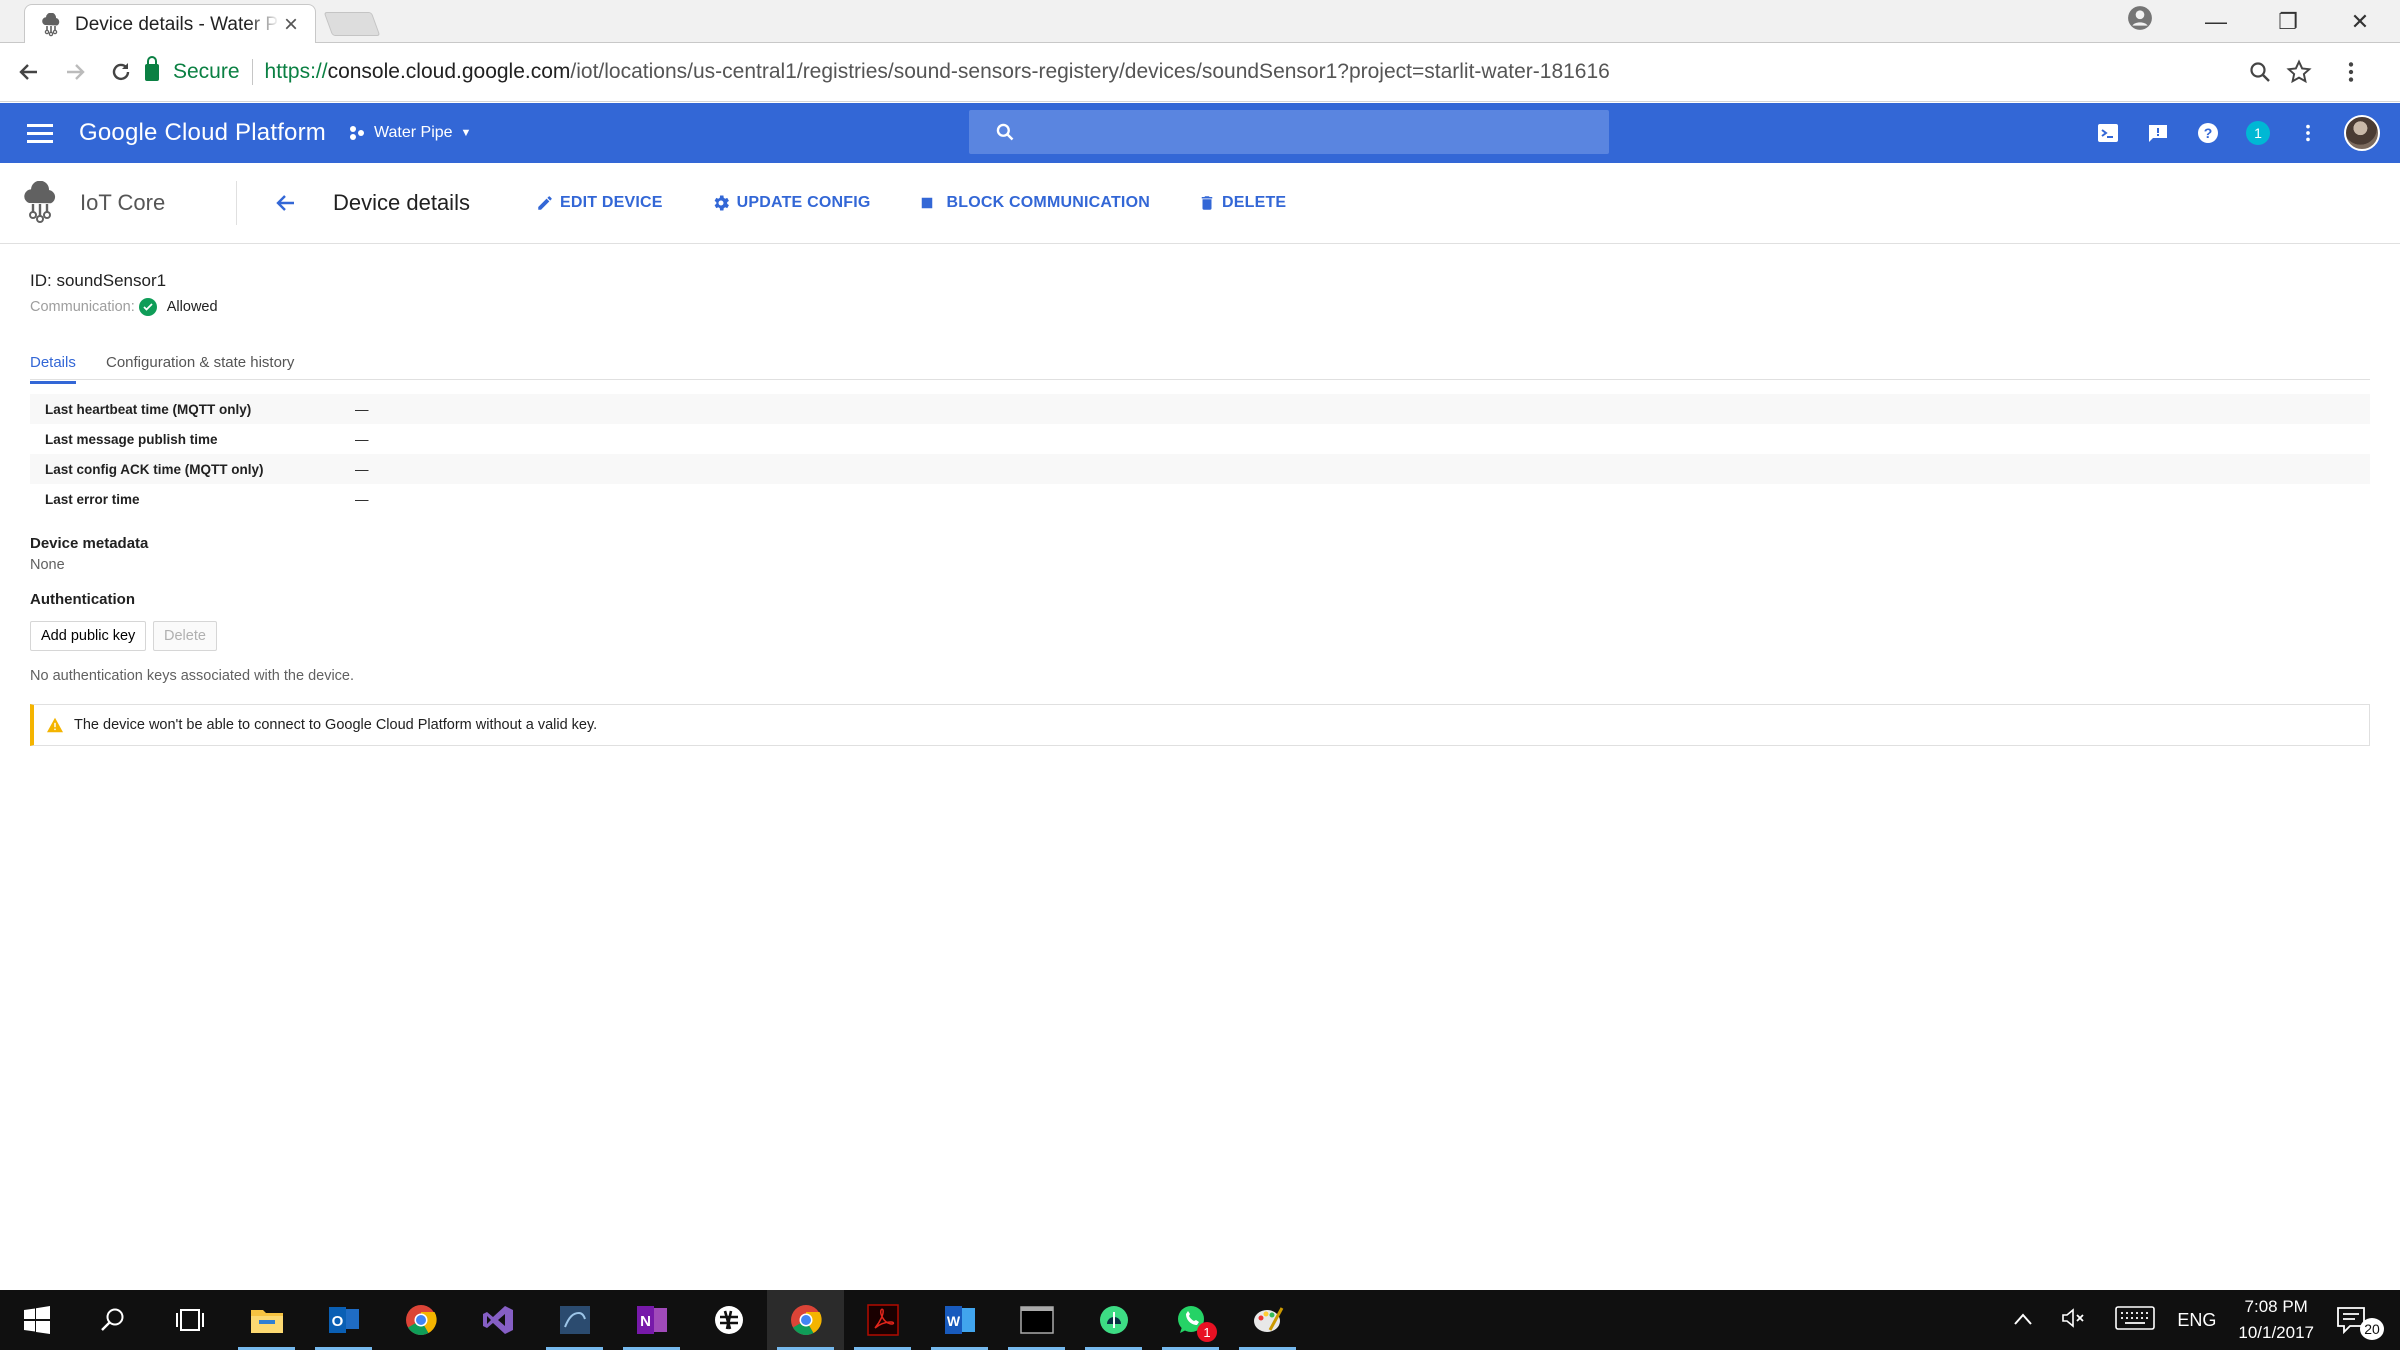  Describe the element at coordinates (1207, 1332) in the screenshot. I see `whatsapp-badge: 1` at that location.